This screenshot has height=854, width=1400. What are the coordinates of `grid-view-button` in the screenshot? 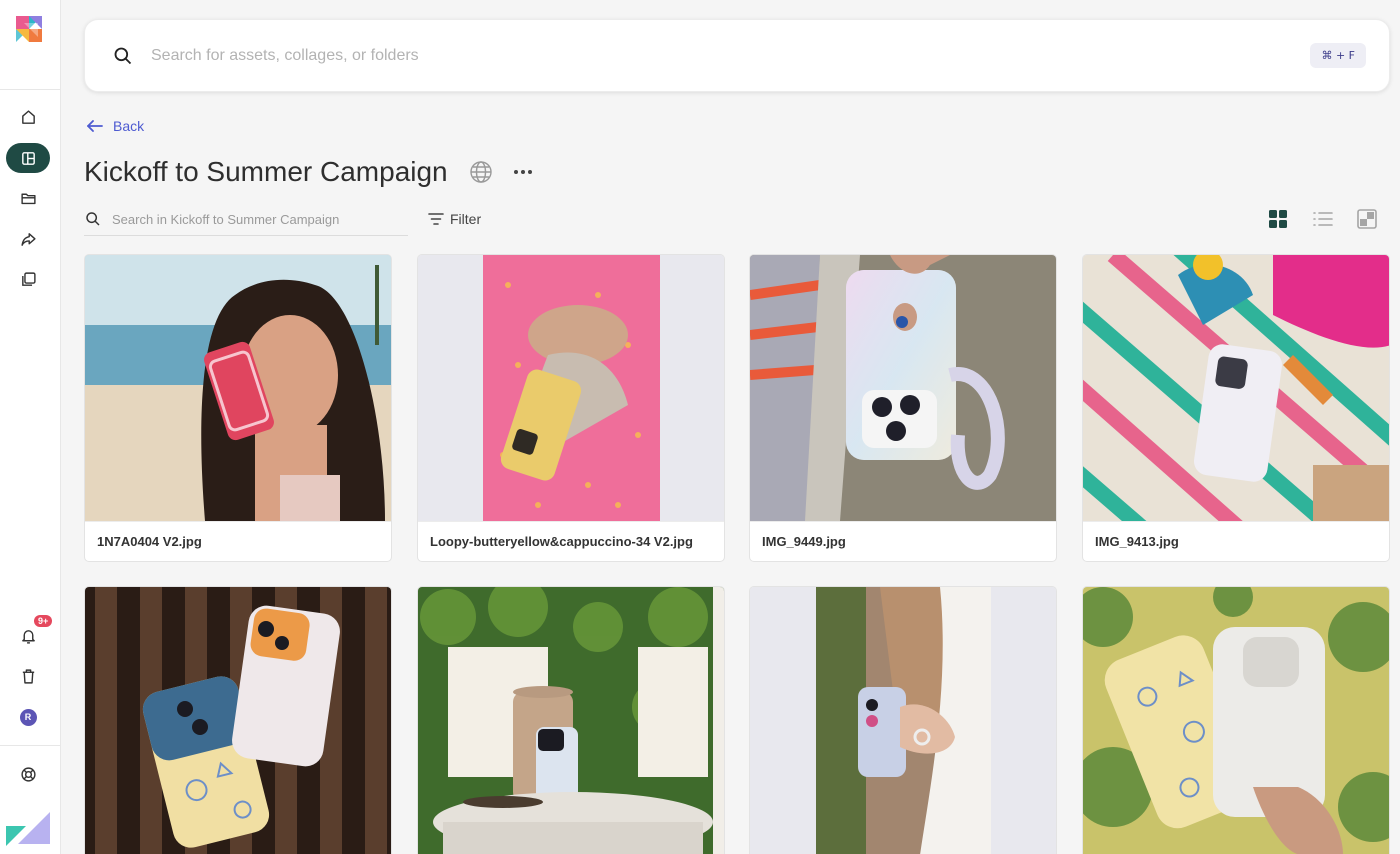 It's located at (1278, 219).